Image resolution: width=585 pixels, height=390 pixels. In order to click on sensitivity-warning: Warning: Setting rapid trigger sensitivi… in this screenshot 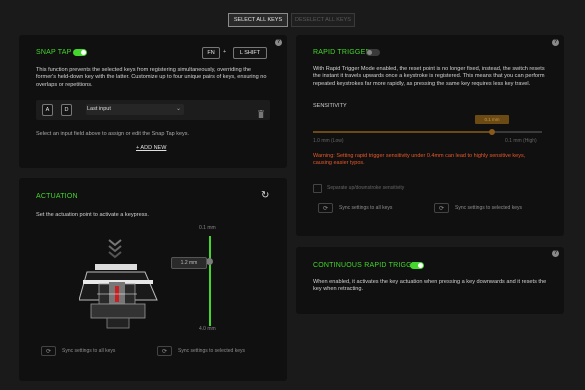, I will do `click(419, 160)`.